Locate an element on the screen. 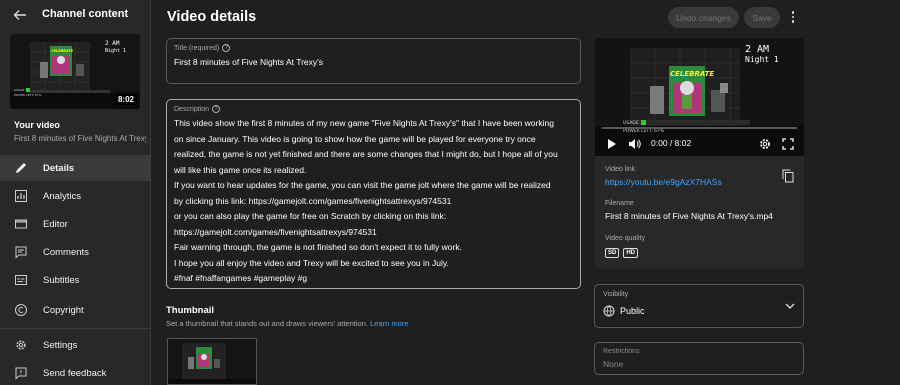 This screenshot has height=385, width=900. sidebar-divider is located at coordinates (75, 328).